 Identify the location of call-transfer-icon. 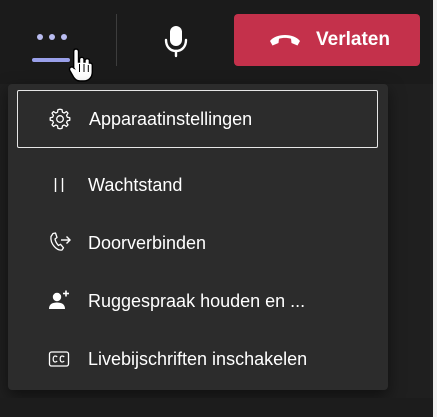
(59, 243).